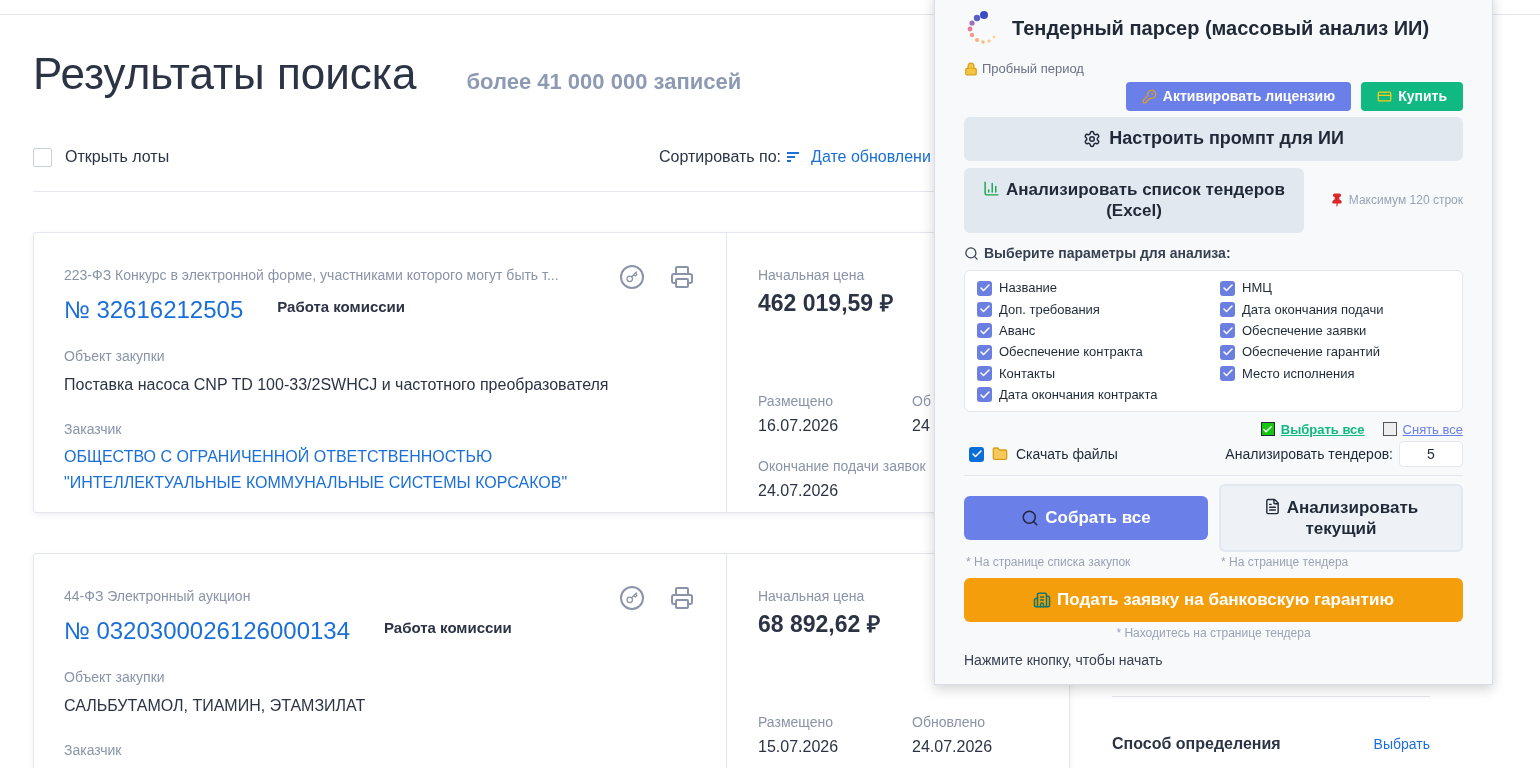 The height and width of the screenshot is (768, 1540). What do you see at coordinates (1272, 506) in the screenshot?
I see `document-icon` at bounding box center [1272, 506].